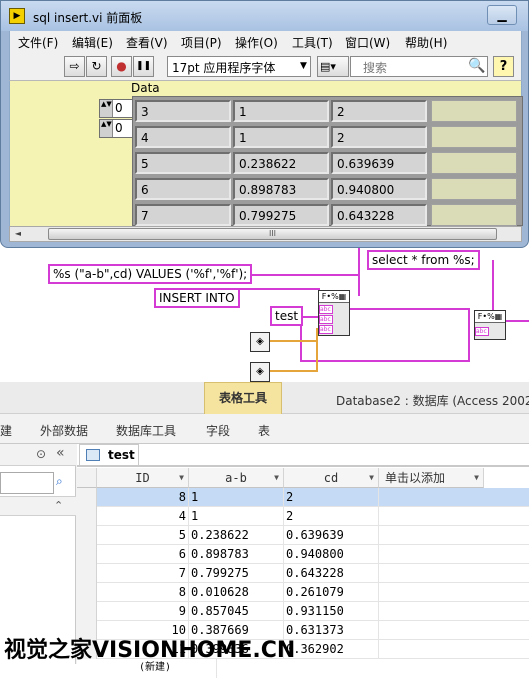 The height and width of the screenshot is (678, 529). Describe the element at coordinates (431, 478) in the screenshot. I see `column-header-click-to-add: 单击以添加 ▼` at that location.